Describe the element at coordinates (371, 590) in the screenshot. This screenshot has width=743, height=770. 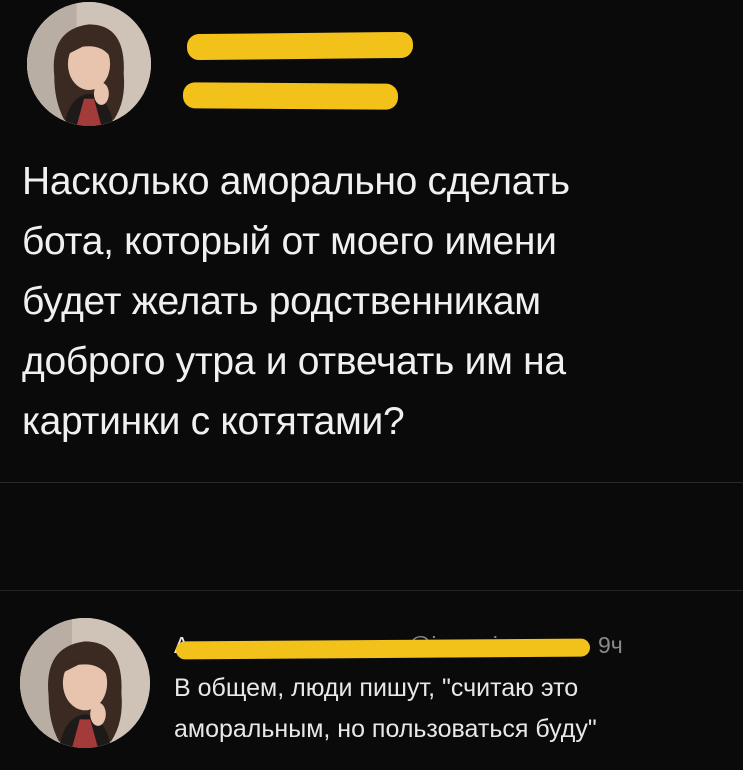
I see `reply-divider` at that location.